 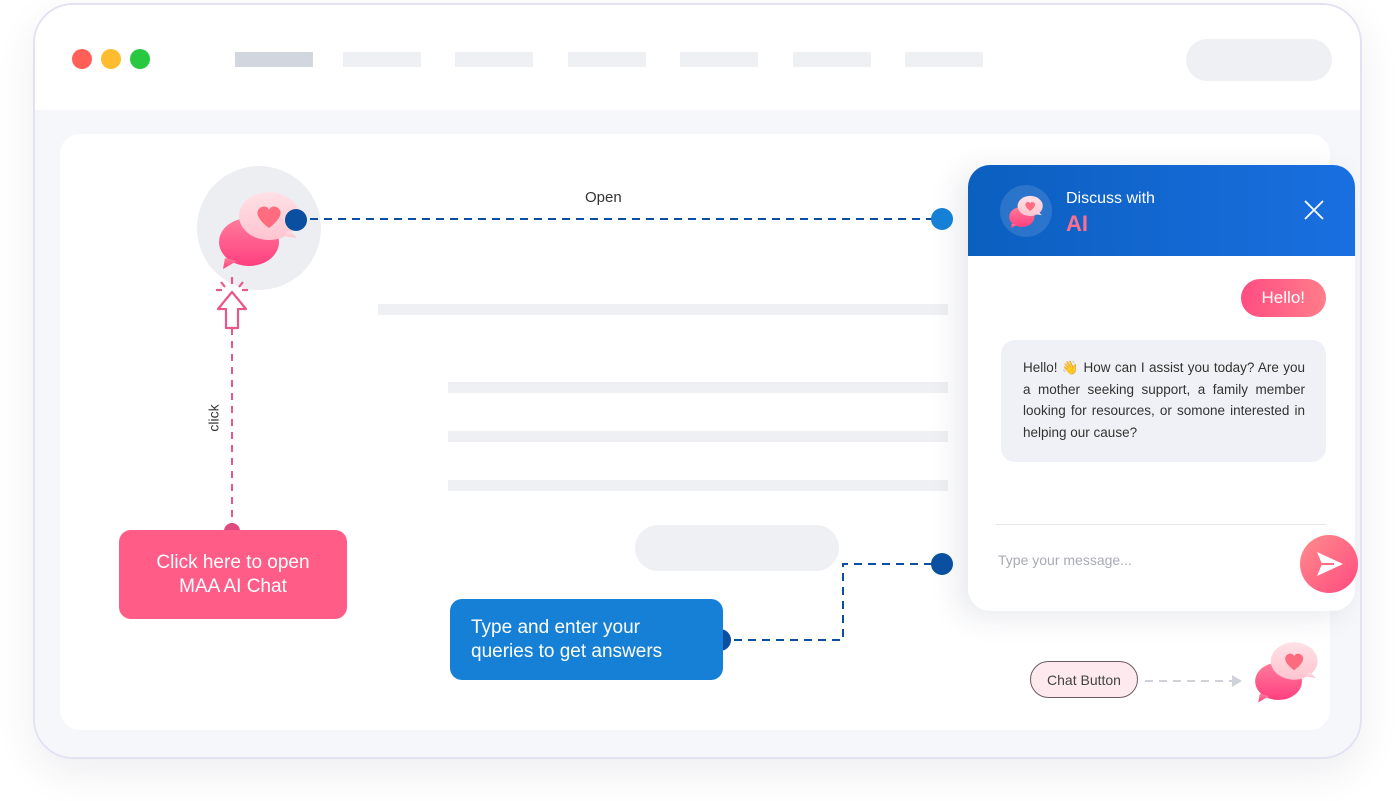 I want to click on send-icon, so click(x=1330, y=564).